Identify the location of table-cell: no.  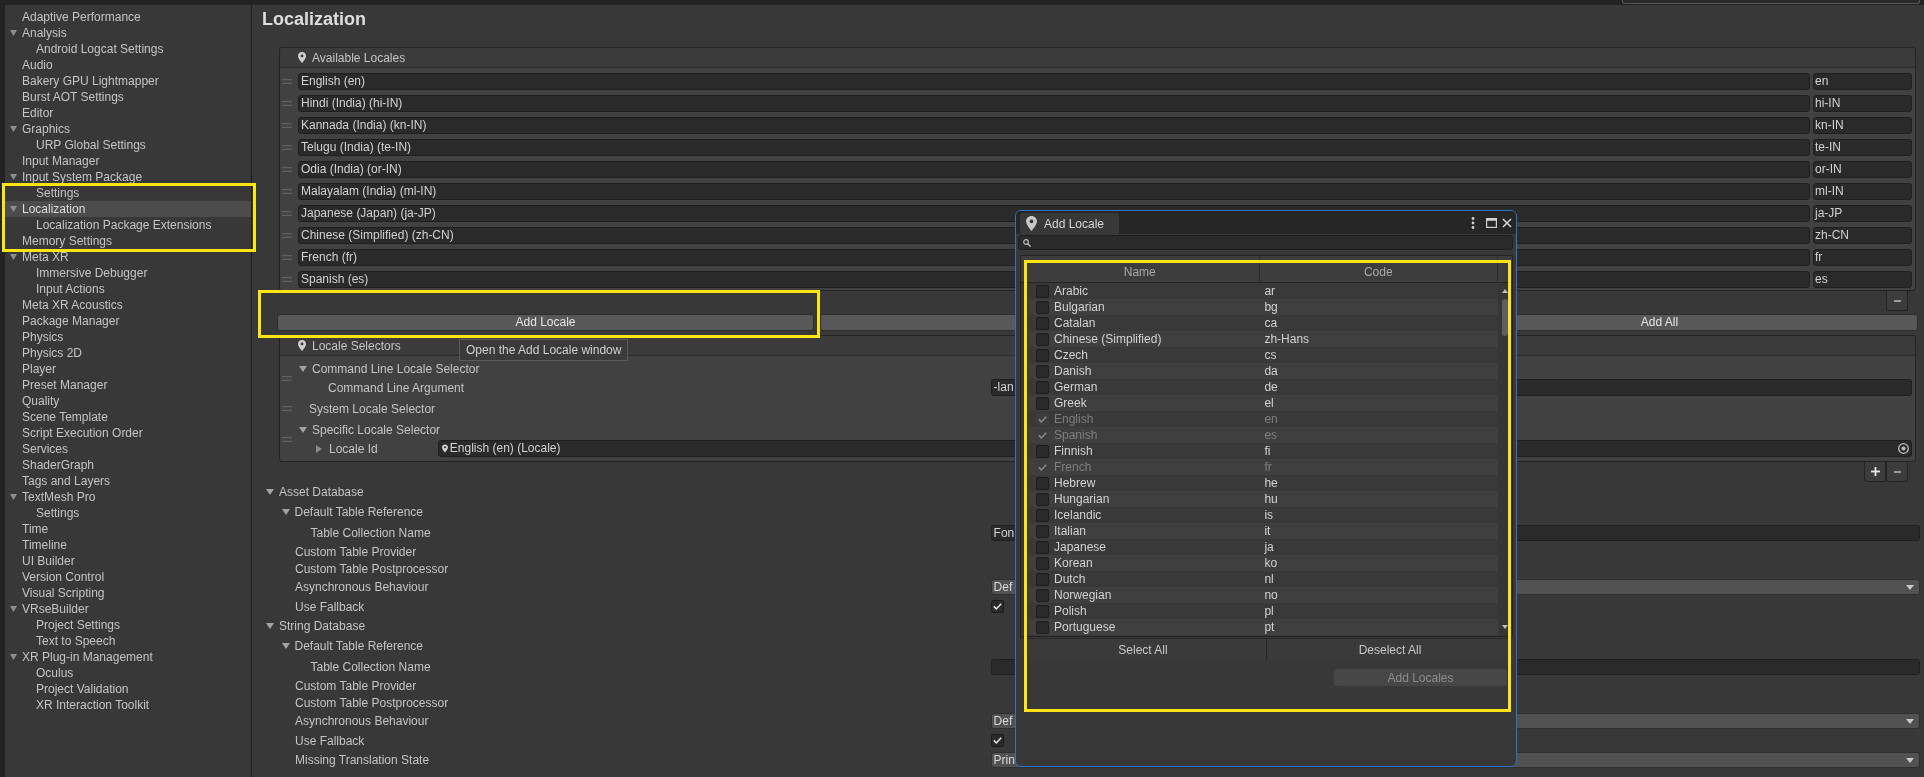
(1271, 595).